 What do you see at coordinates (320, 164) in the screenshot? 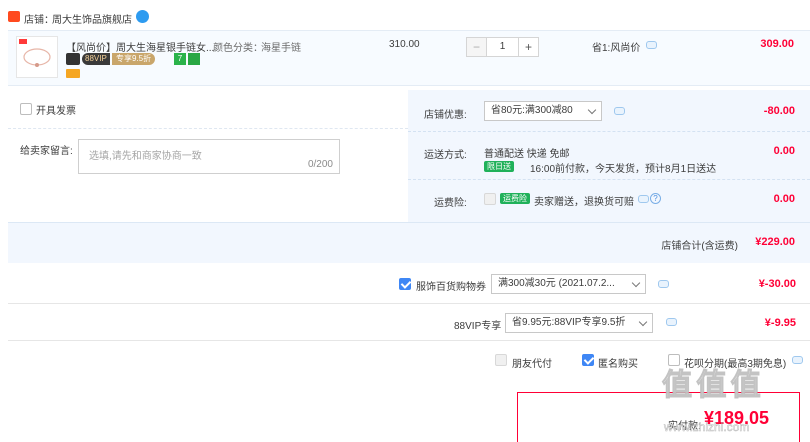
I see `message-counter: 0/200` at bounding box center [320, 164].